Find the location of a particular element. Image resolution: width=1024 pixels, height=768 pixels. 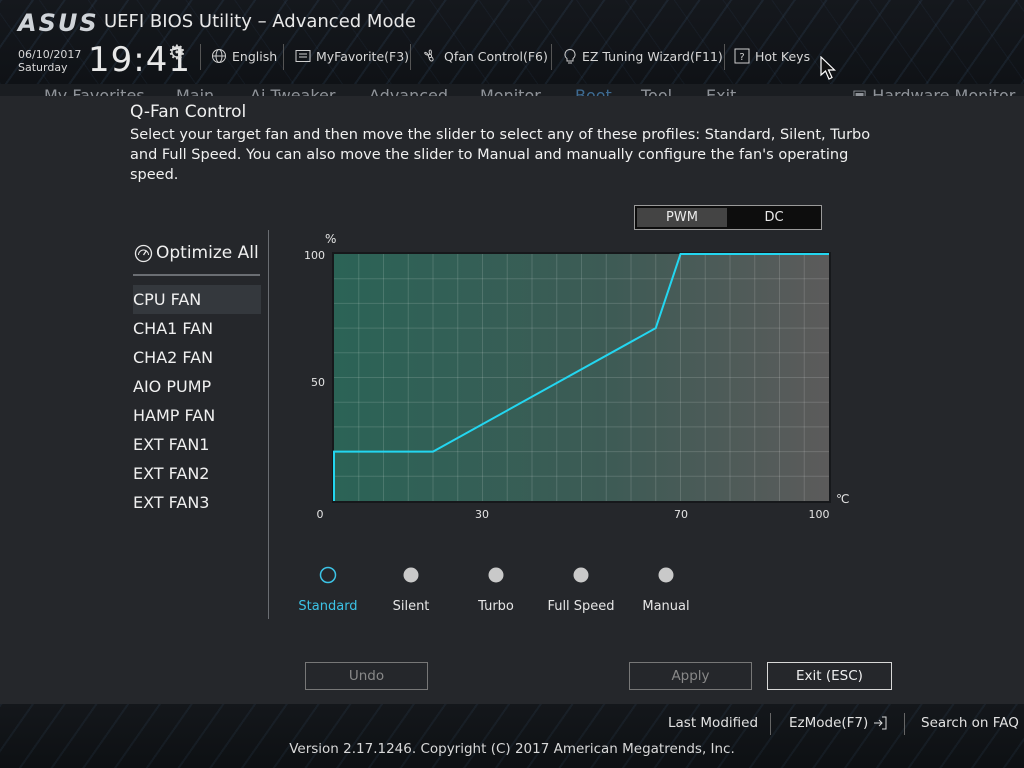

pwm-option: PWM is located at coordinates (682, 217).